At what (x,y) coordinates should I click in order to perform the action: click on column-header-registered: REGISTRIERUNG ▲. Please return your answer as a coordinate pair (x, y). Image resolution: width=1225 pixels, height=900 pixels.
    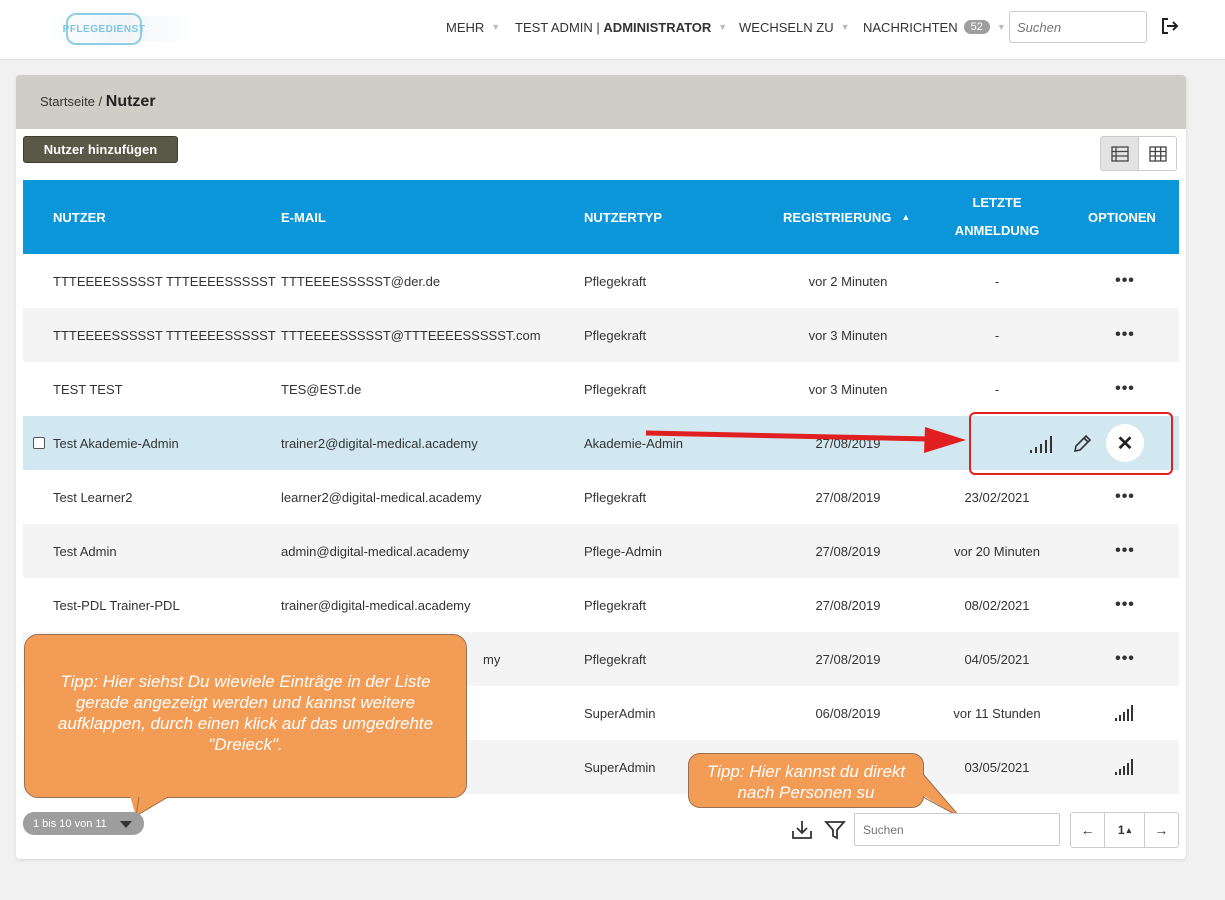
    Looking at the image, I should click on (846, 217).